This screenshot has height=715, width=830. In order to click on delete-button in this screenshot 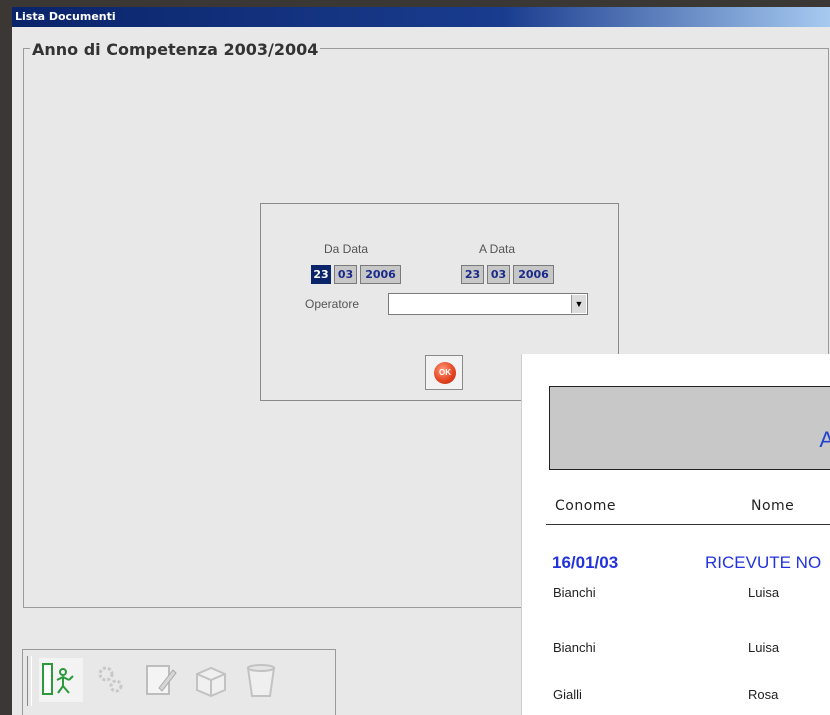, I will do `click(261, 680)`.